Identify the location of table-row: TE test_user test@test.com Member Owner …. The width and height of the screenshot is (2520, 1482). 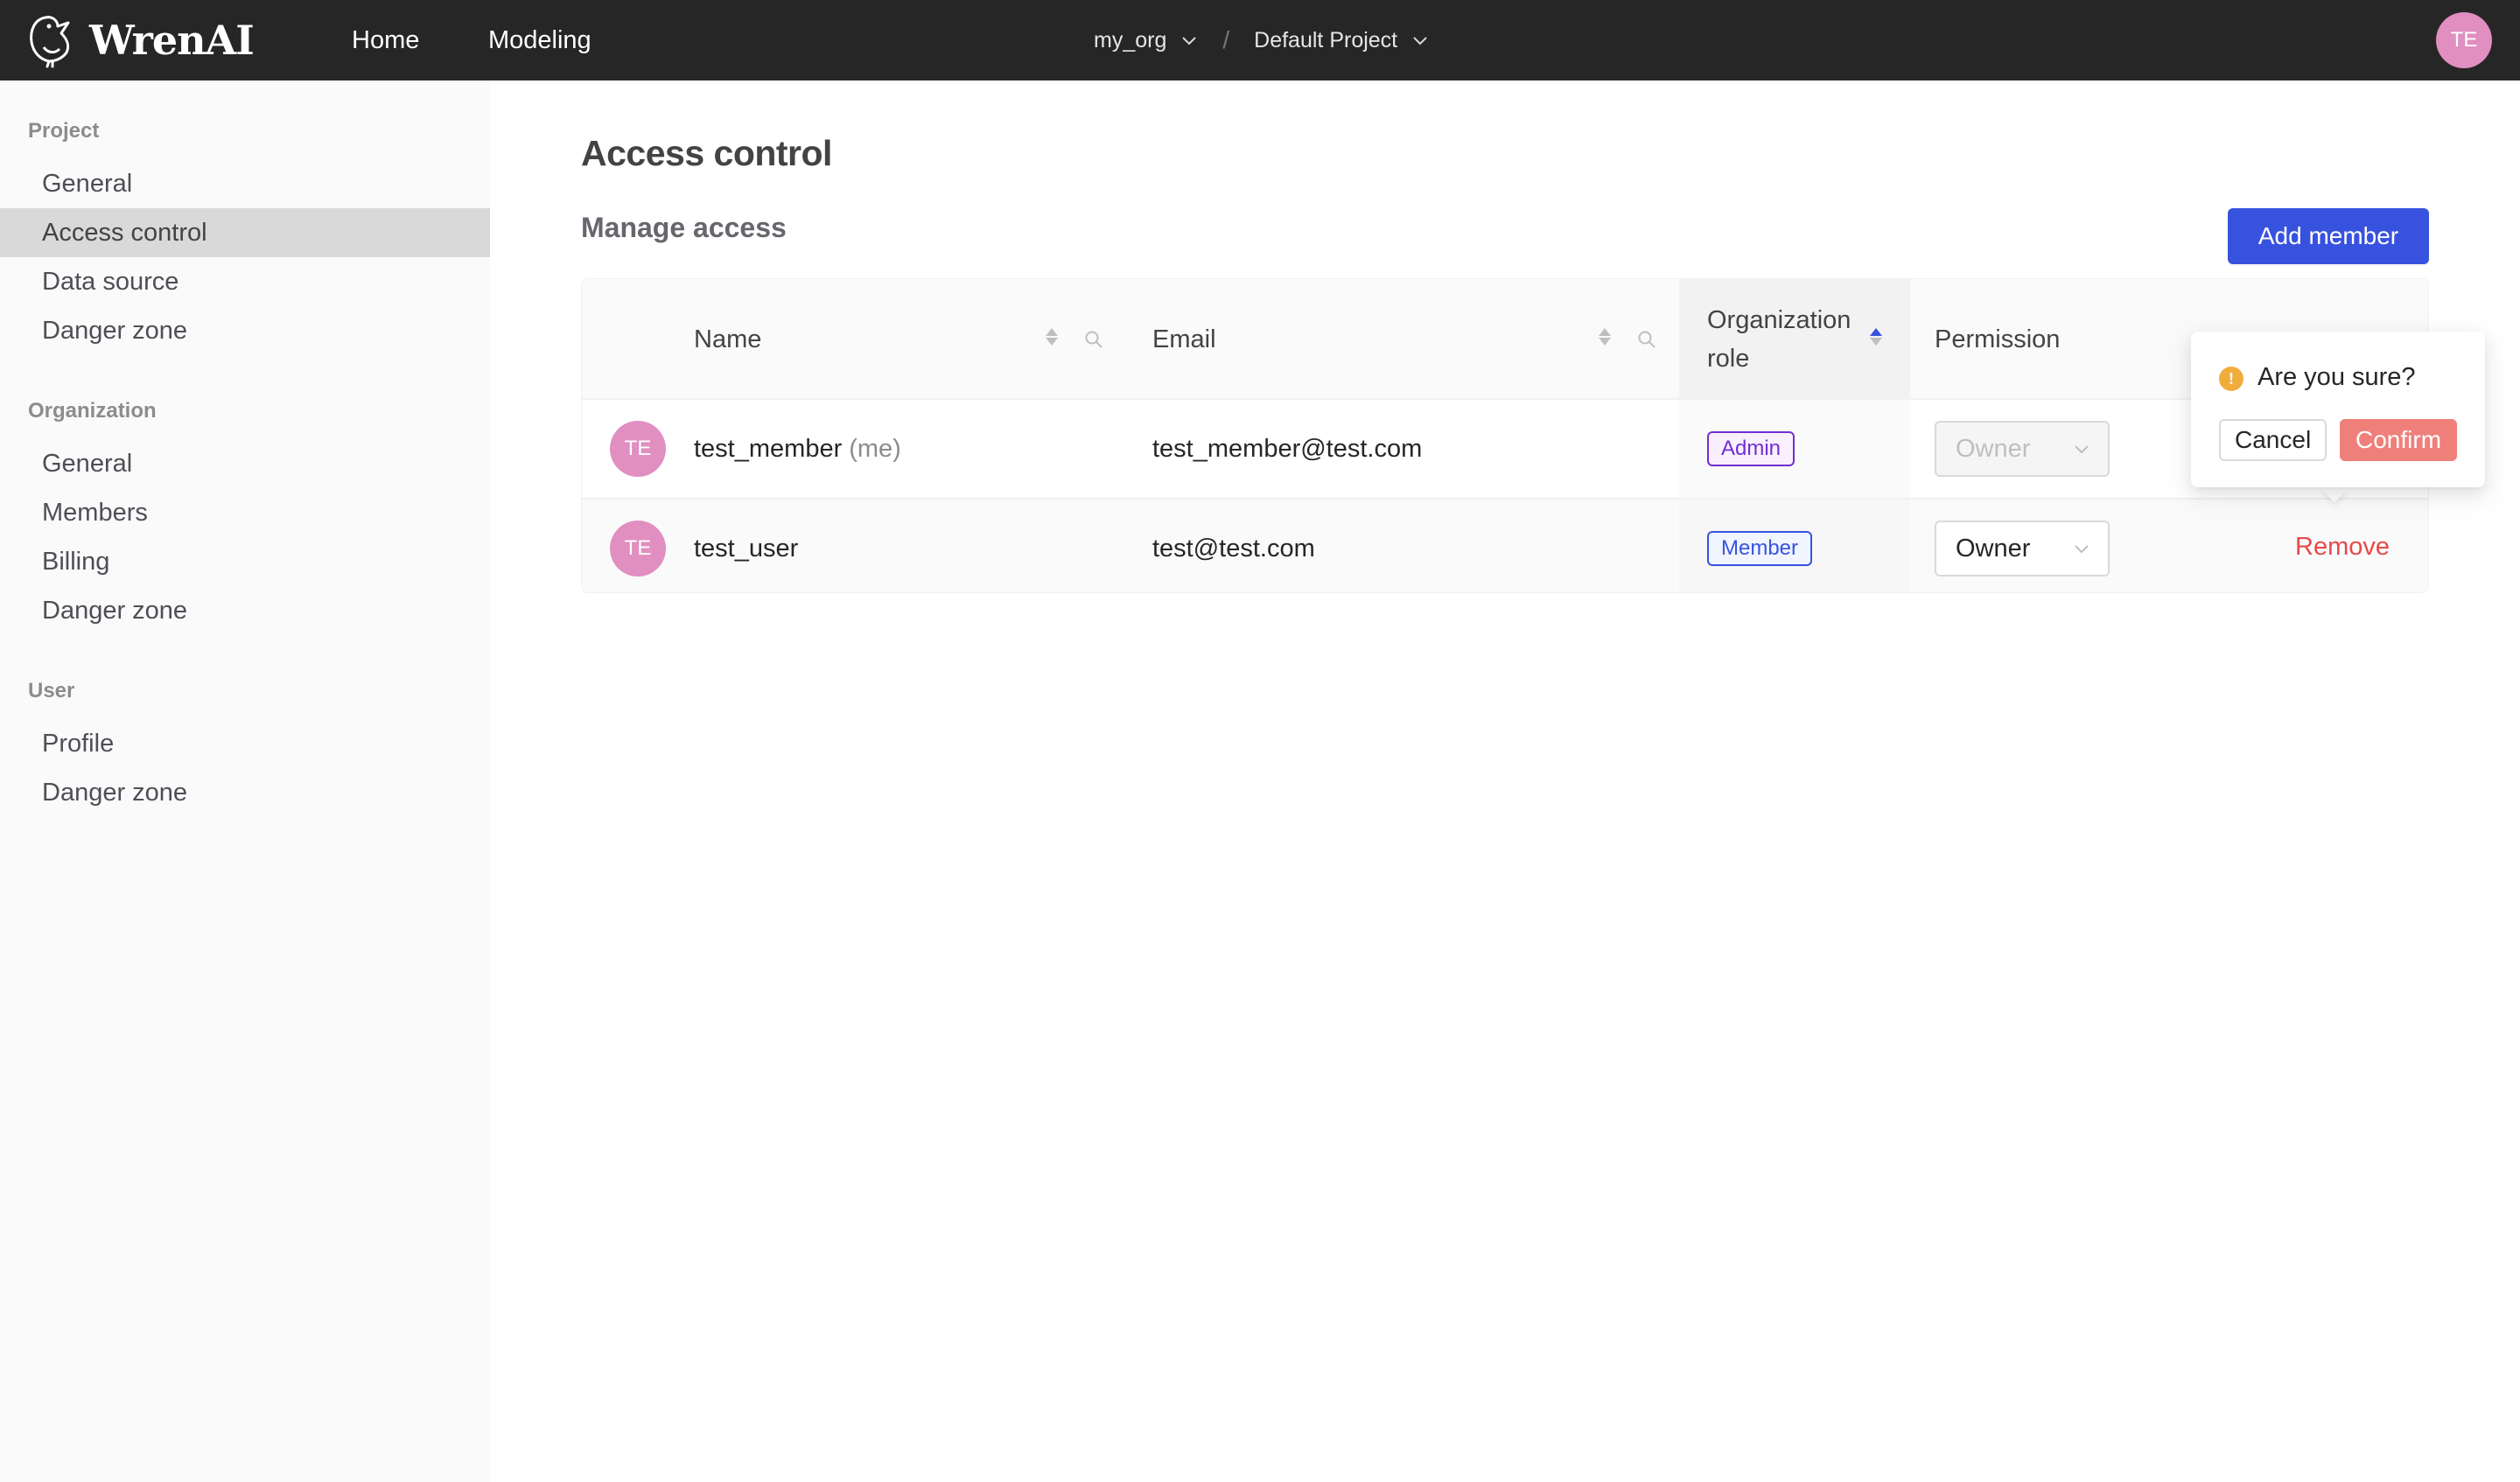
(1505, 546).